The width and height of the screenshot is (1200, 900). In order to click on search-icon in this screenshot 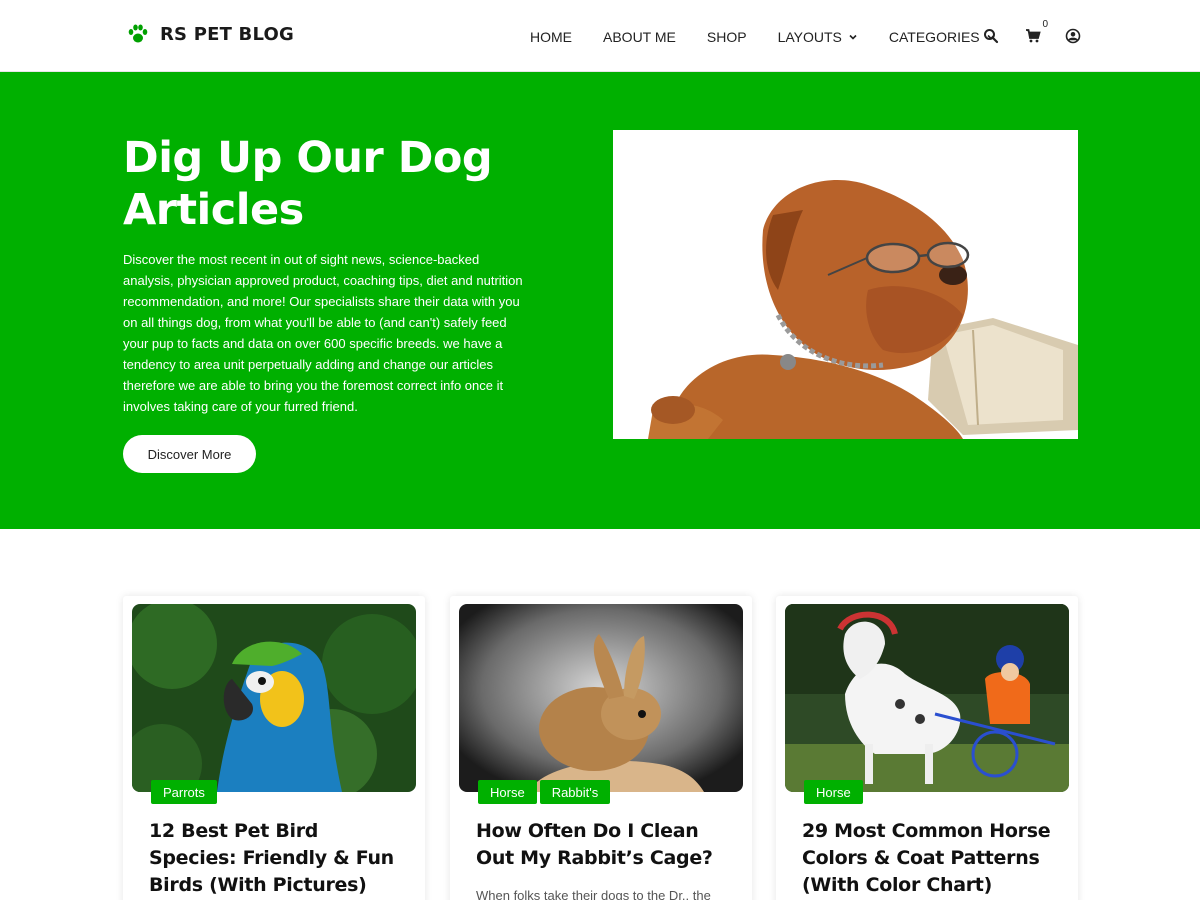, I will do `click(991, 36)`.